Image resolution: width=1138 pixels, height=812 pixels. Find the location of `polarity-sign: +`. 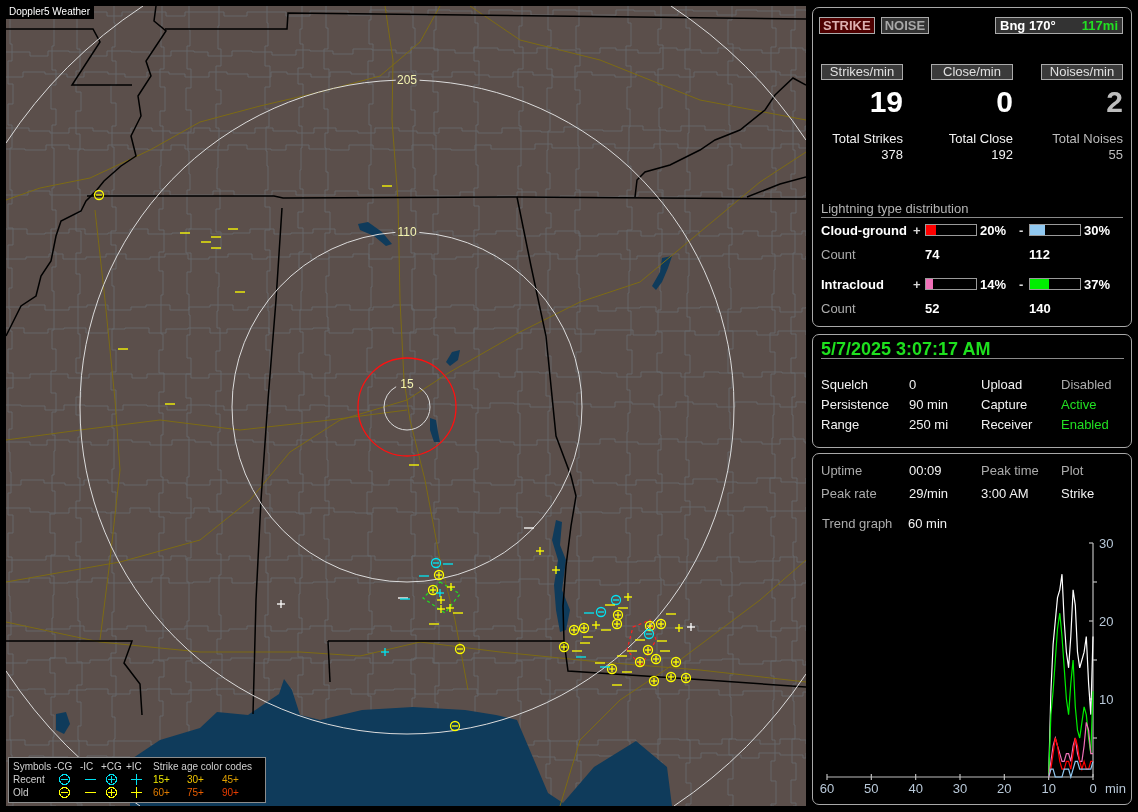

polarity-sign: + is located at coordinates (917, 284).